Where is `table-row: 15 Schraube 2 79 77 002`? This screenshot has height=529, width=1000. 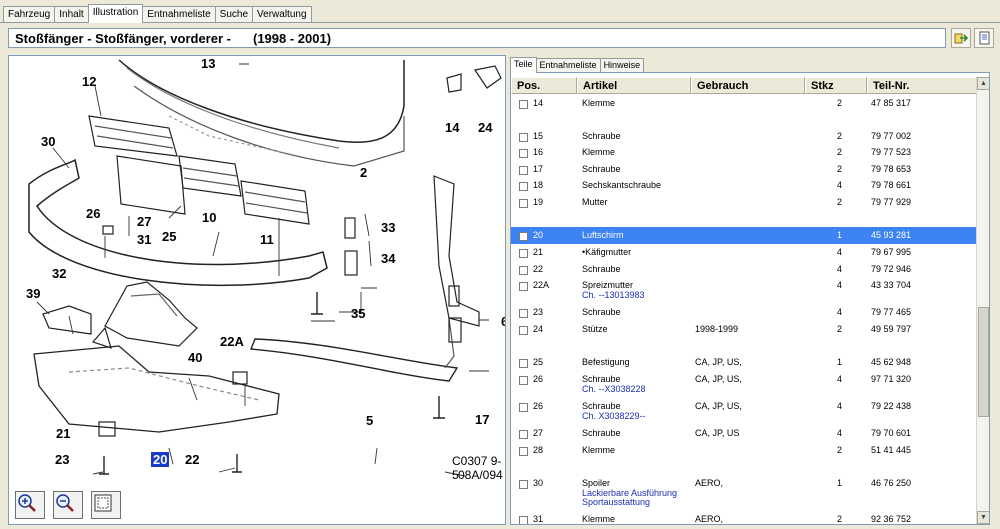 table-row: 15 Schraube 2 79 77 002 is located at coordinates (744, 136).